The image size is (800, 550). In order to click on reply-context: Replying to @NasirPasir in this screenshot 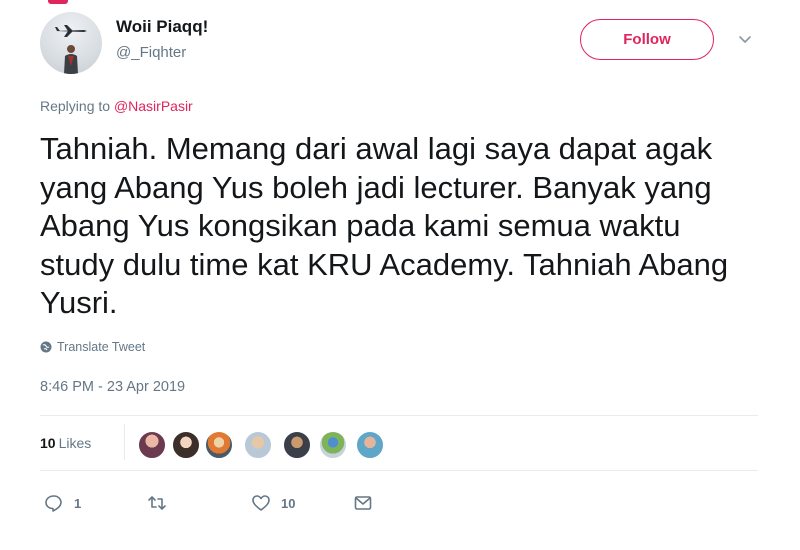, I will do `click(116, 106)`.